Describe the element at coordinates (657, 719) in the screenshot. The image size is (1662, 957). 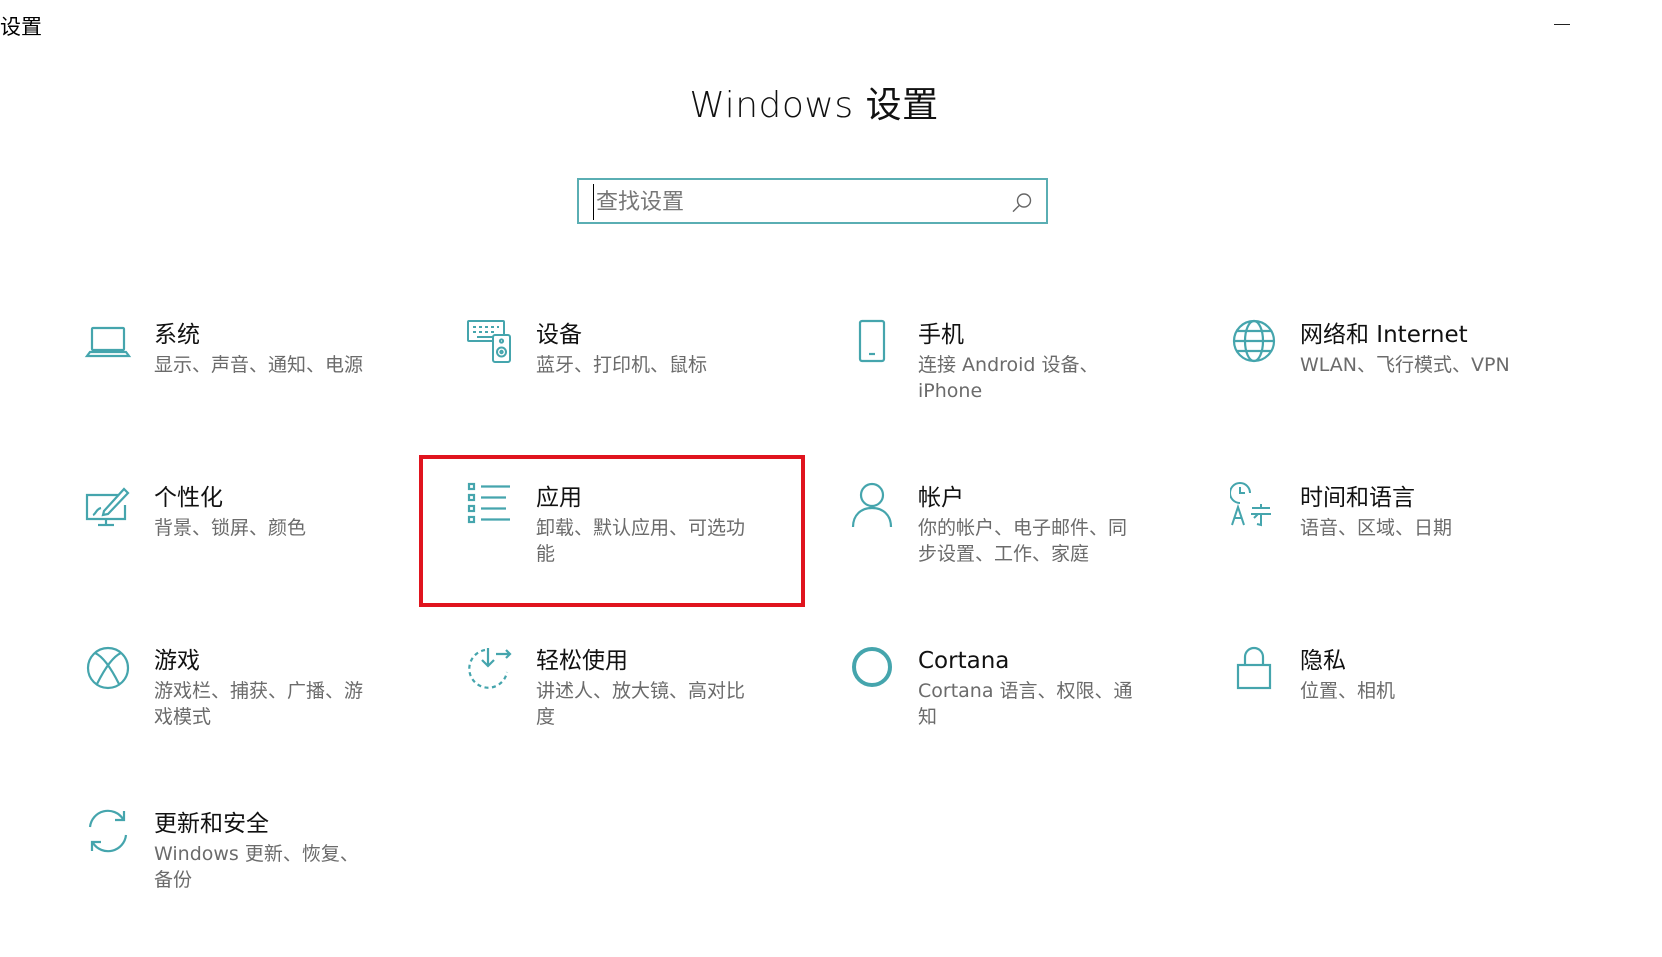
I see `tile-ease-of-access: 轻松使用 讲述人、放大镜、高对比 度` at that location.